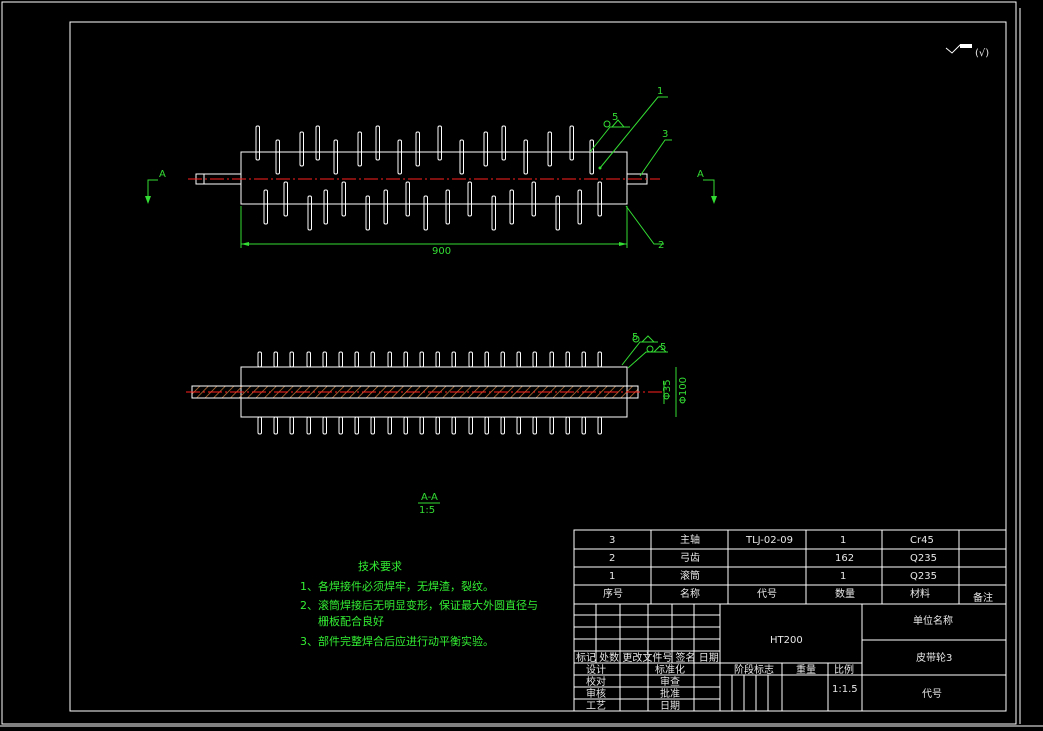 The width and height of the screenshot is (1043, 731). What do you see at coordinates (612, 576) in the screenshot?
I see `row1-no: 1` at bounding box center [612, 576].